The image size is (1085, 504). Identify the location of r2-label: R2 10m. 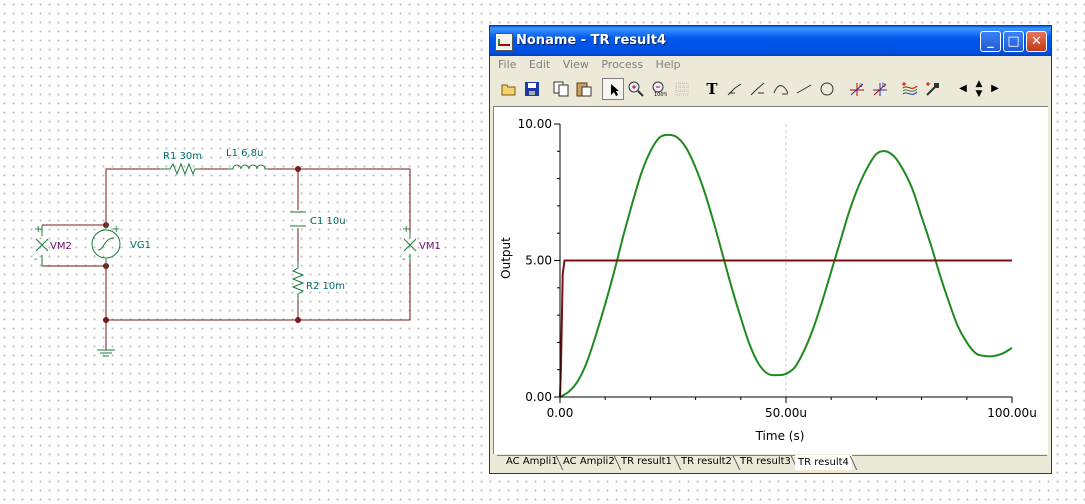
(325, 286).